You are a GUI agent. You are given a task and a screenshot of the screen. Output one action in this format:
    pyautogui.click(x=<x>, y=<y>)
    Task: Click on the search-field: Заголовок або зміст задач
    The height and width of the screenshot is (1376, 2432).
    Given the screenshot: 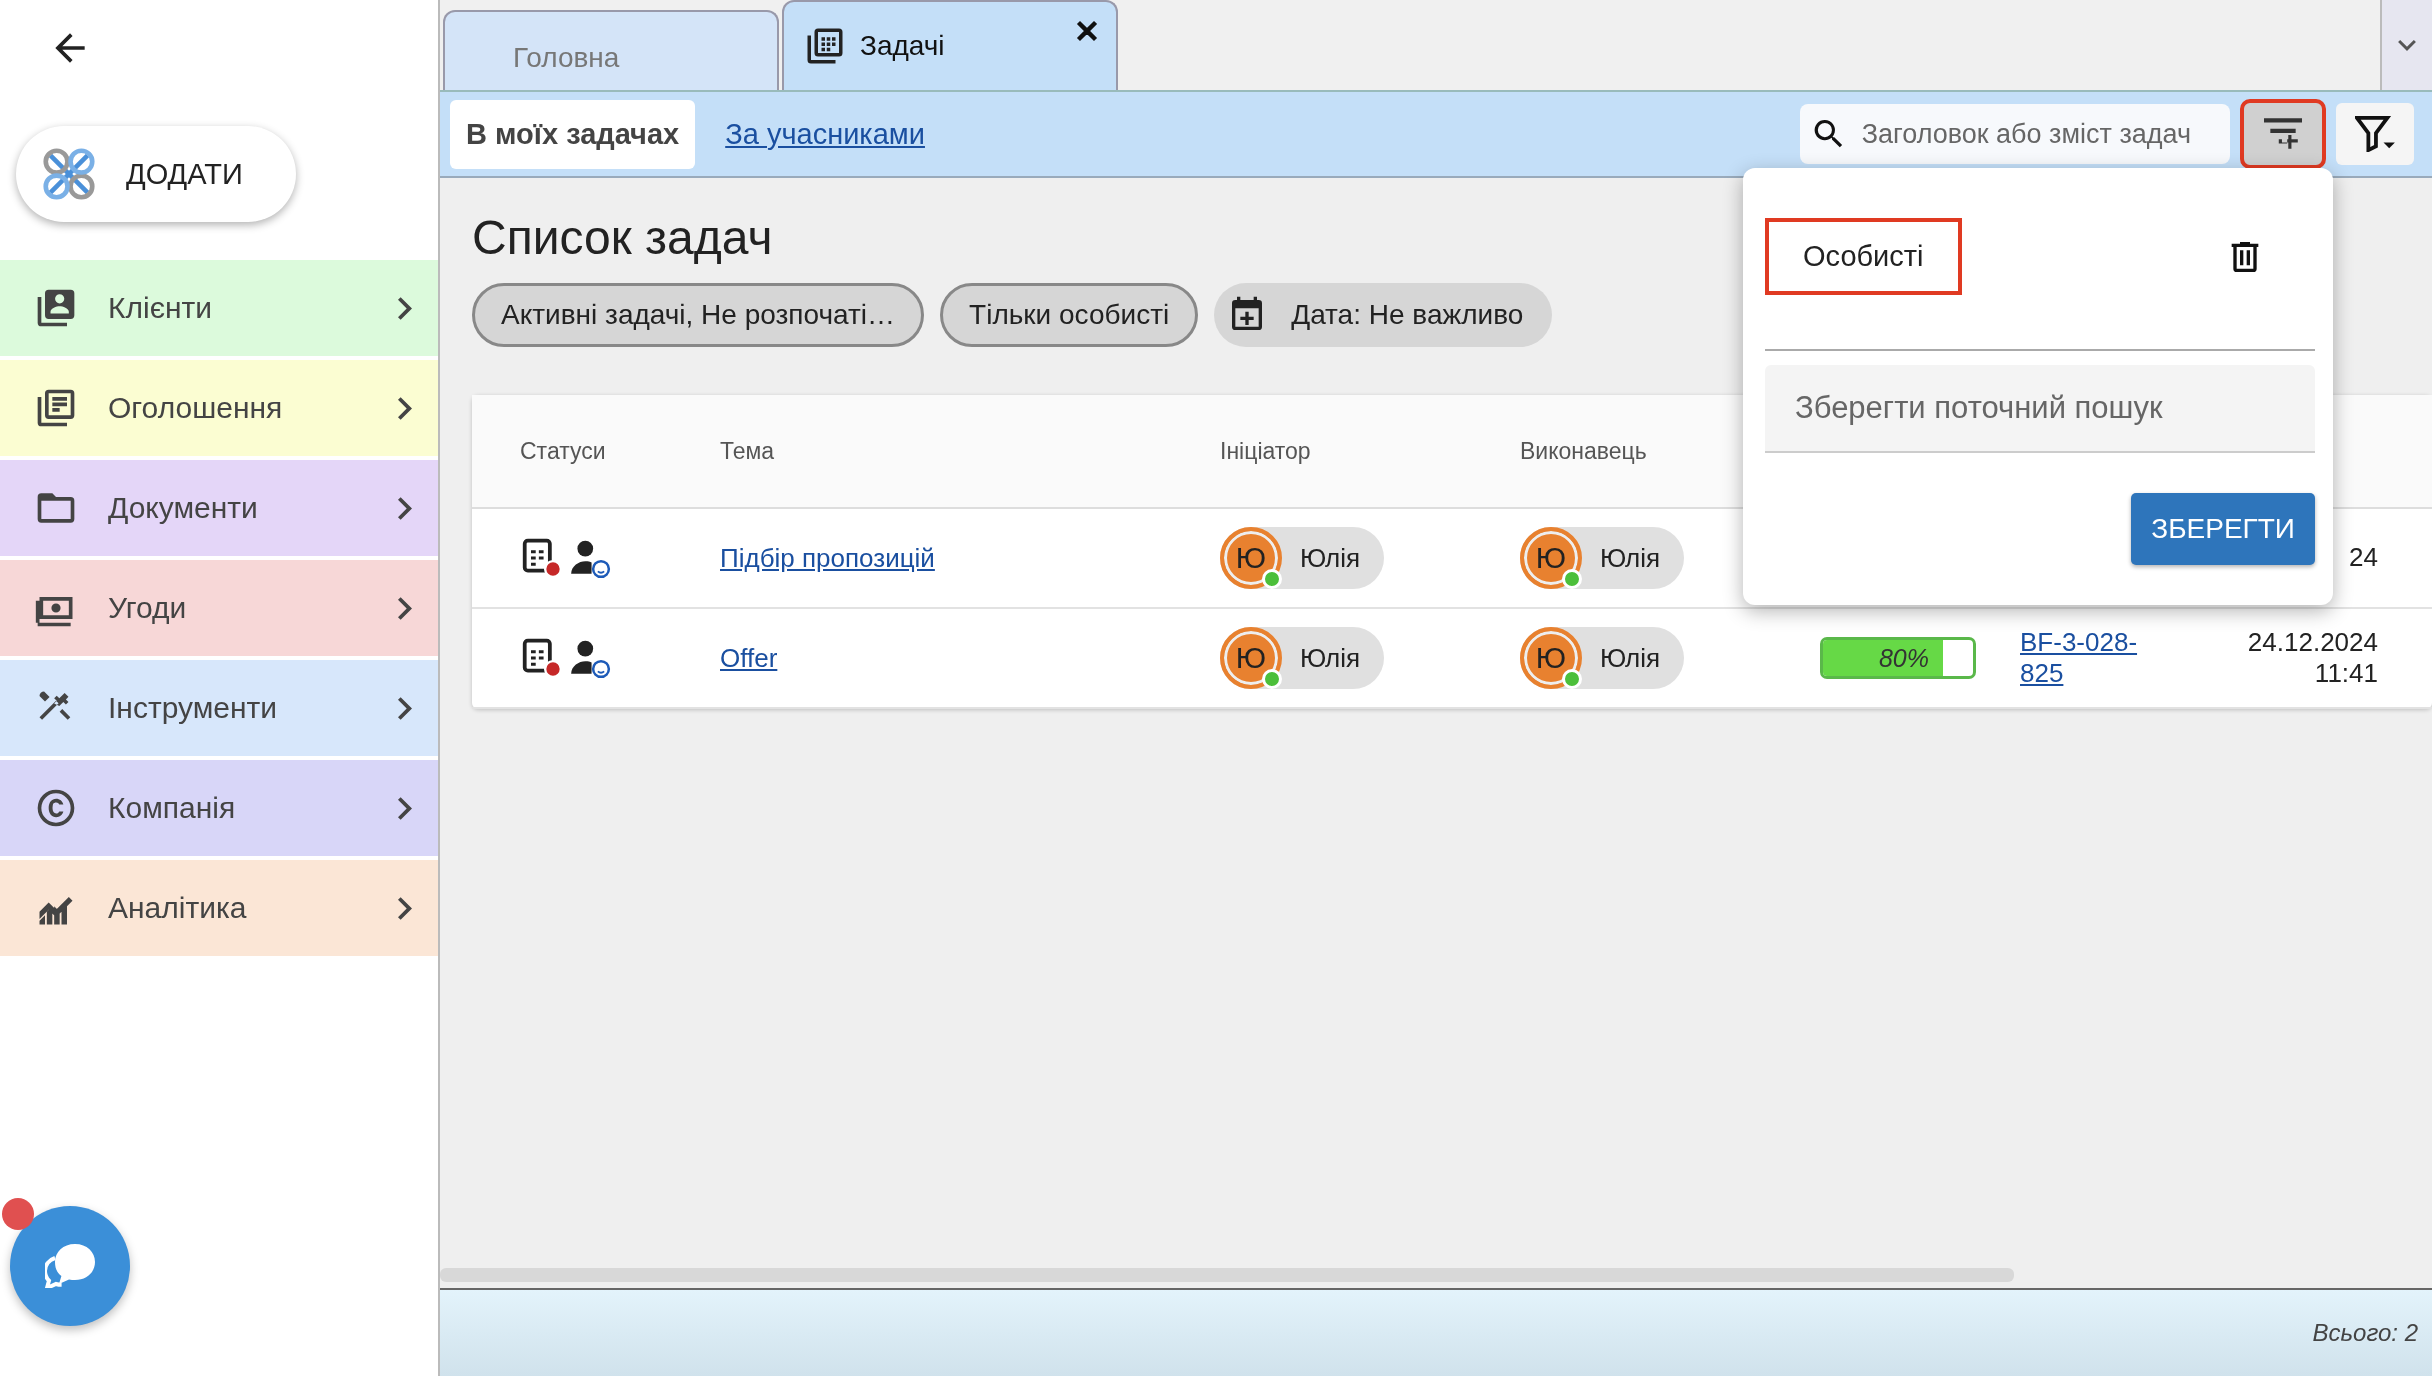 What is the action you would take?
    pyautogui.click(x=2015, y=134)
    